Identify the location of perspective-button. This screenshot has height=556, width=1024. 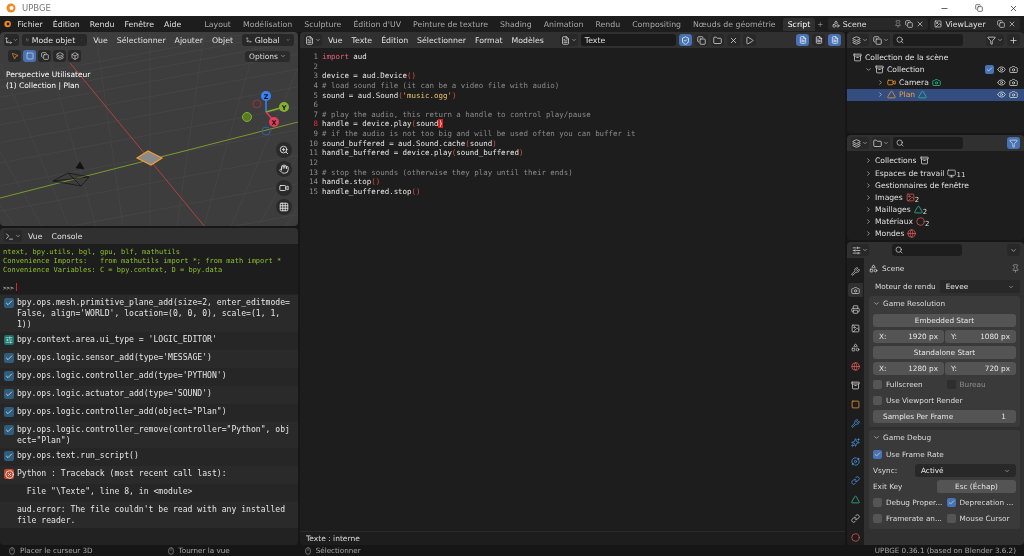
(284, 207).